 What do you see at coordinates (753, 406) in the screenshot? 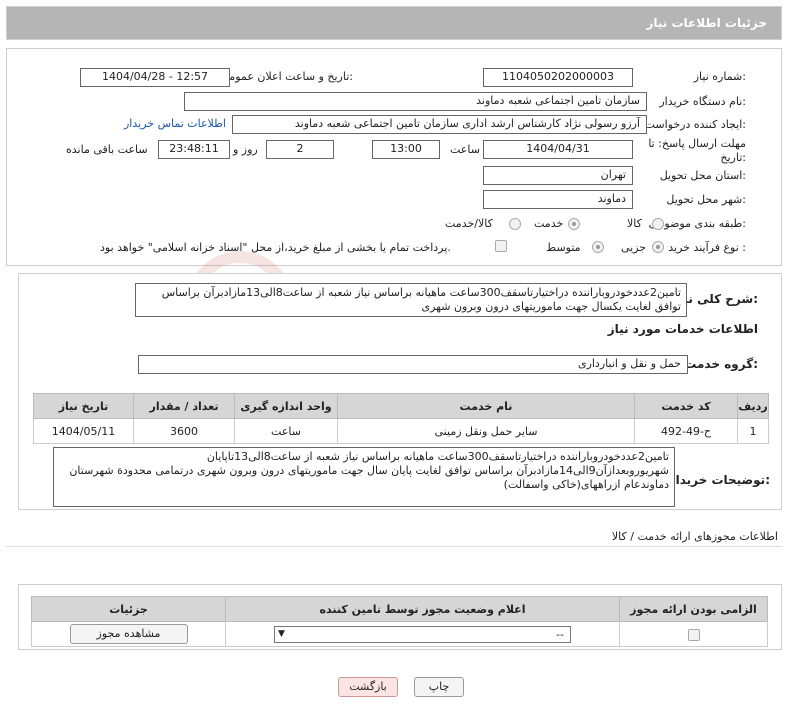
I see `col-row: ردیف` at bounding box center [753, 406].